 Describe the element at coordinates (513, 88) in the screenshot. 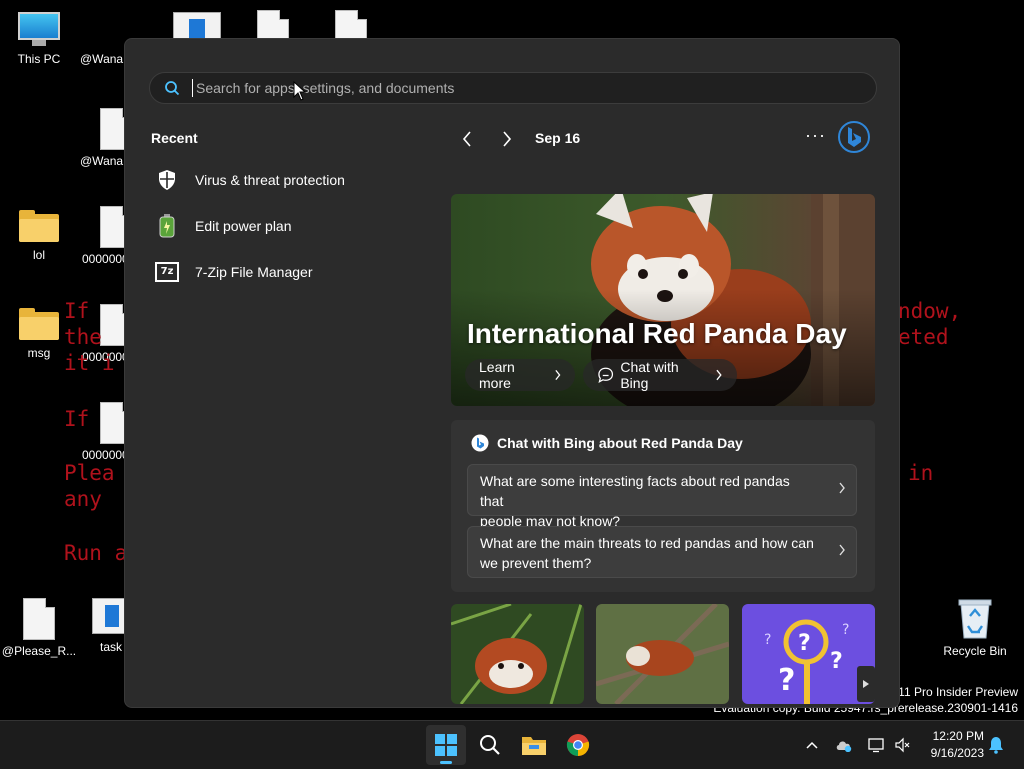

I see `search-box` at that location.